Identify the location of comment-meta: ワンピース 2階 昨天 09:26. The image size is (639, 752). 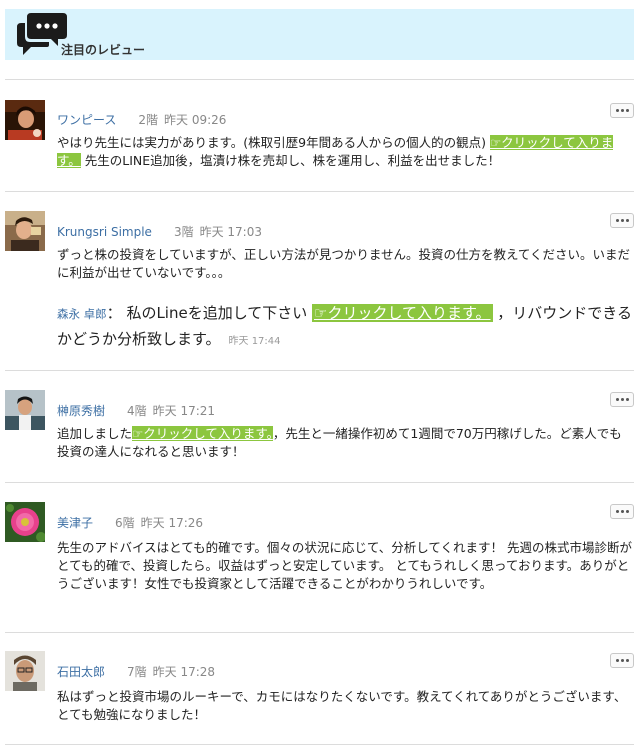
(141, 119).